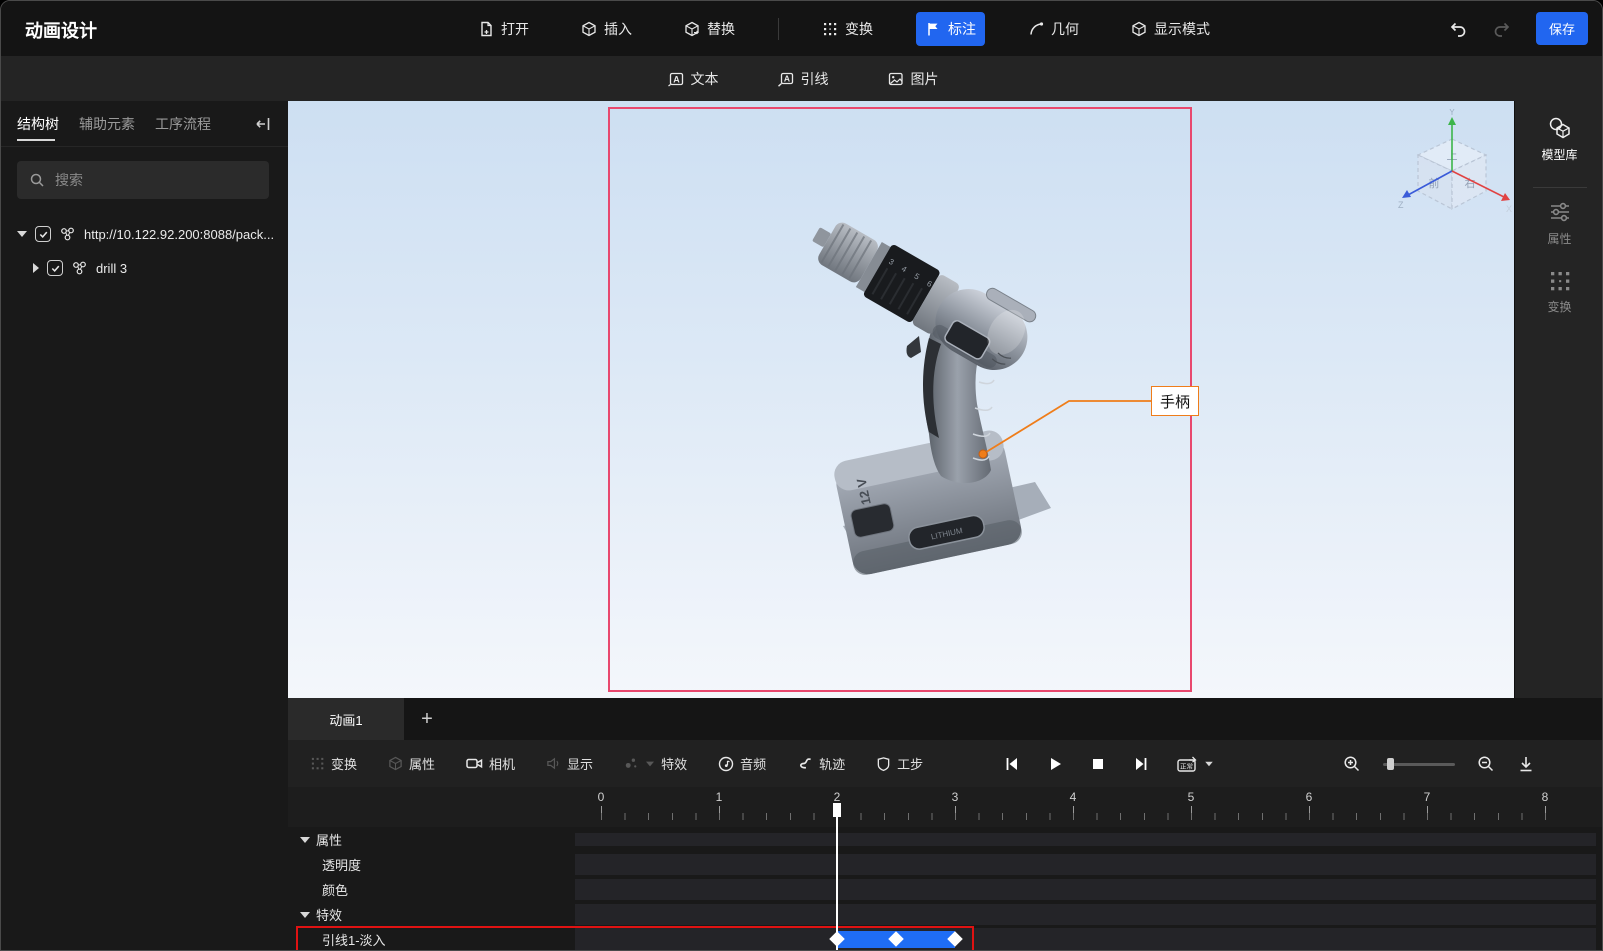  Describe the element at coordinates (1109, 763) in the screenshot. I see `playback-controls: 正常` at that location.